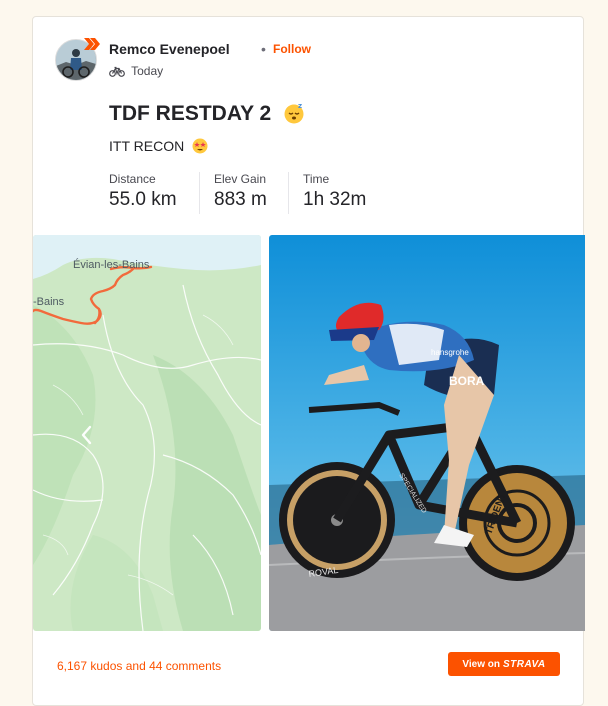  Describe the element at coordinates (139, 666) in the screenshot. I see `kudos-comments-link: 6,167 kudos and 44 comments` at that location.